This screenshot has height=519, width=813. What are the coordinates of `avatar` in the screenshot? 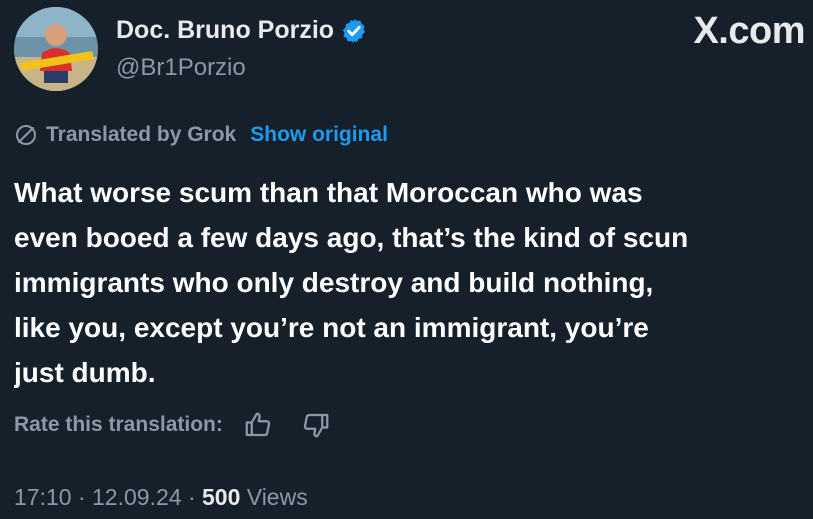 It's located at (56, 49).